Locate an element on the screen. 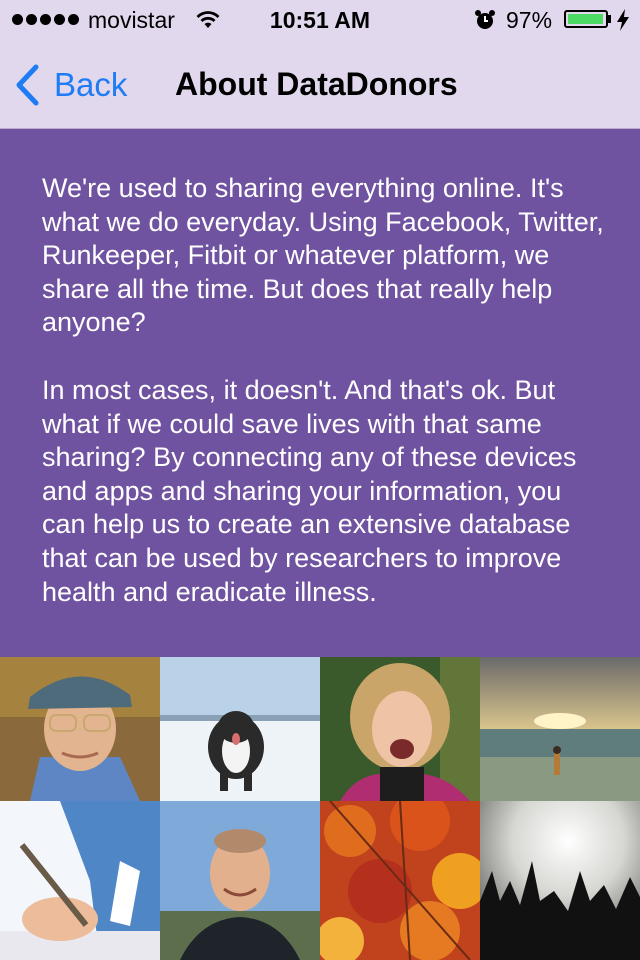 Image resolution: width=640 pixels, height=960 pixels. back-button-label: Back is located at coordinates (91, 84).